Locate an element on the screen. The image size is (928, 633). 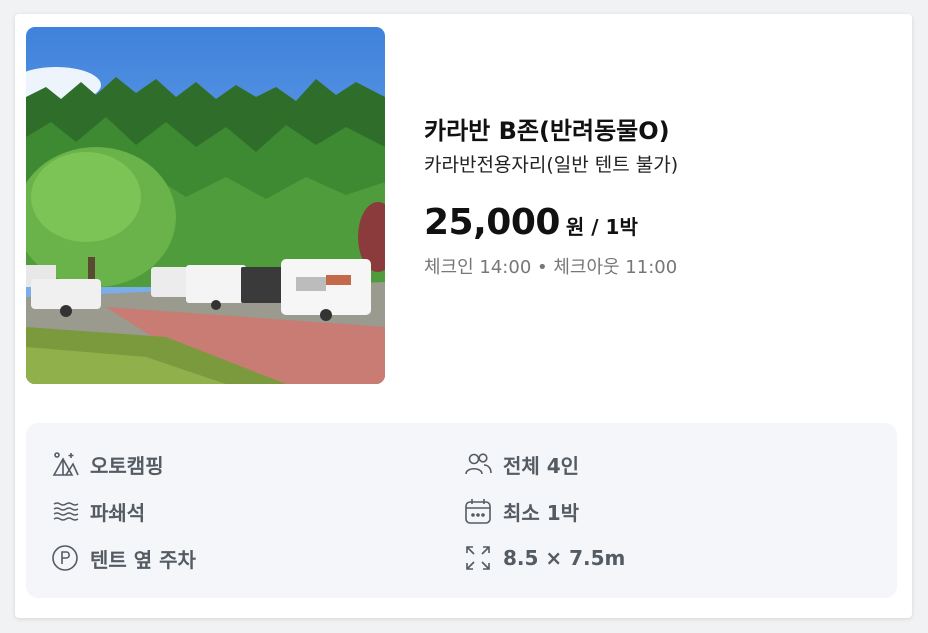
calendar-icon is located at coordinates (478, 511).